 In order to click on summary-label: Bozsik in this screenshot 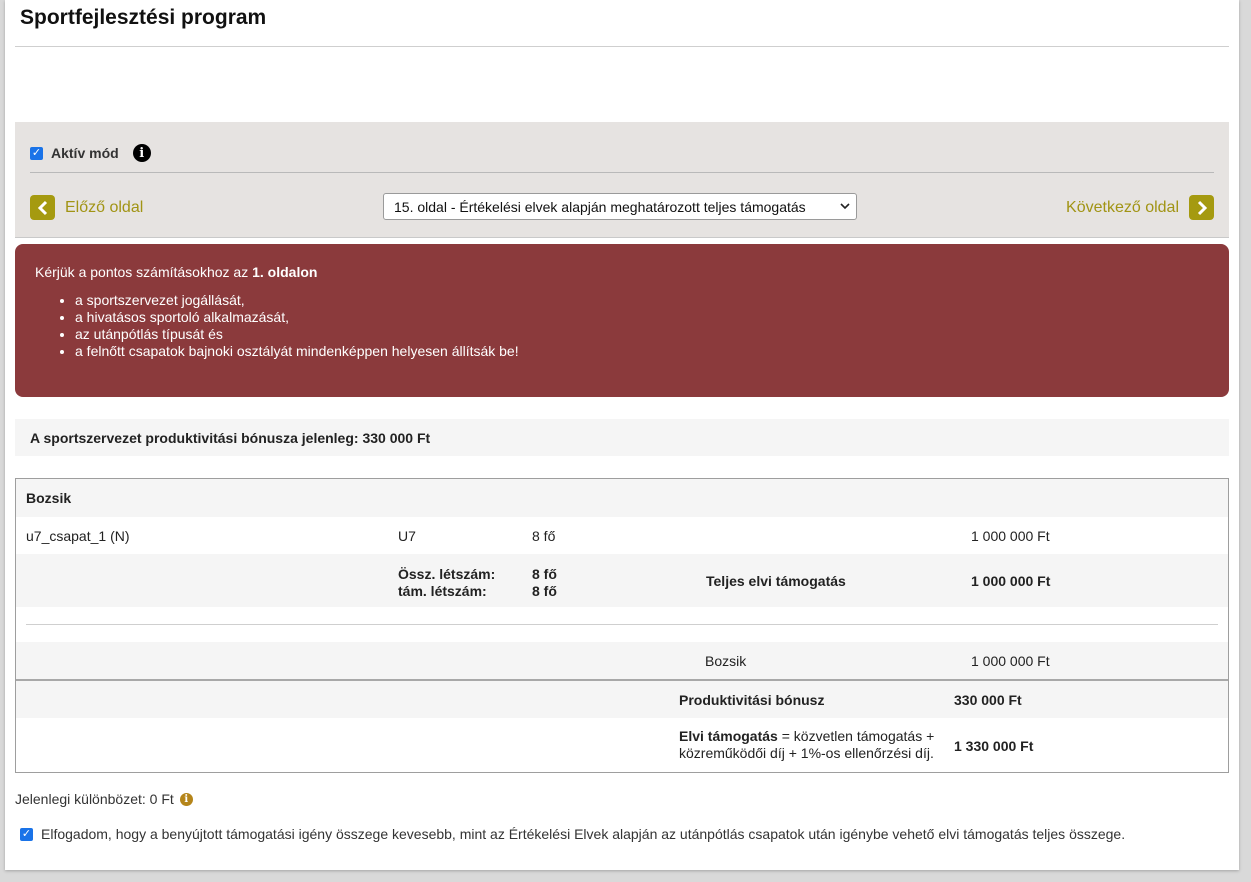, I will do `click(726, 661)`.